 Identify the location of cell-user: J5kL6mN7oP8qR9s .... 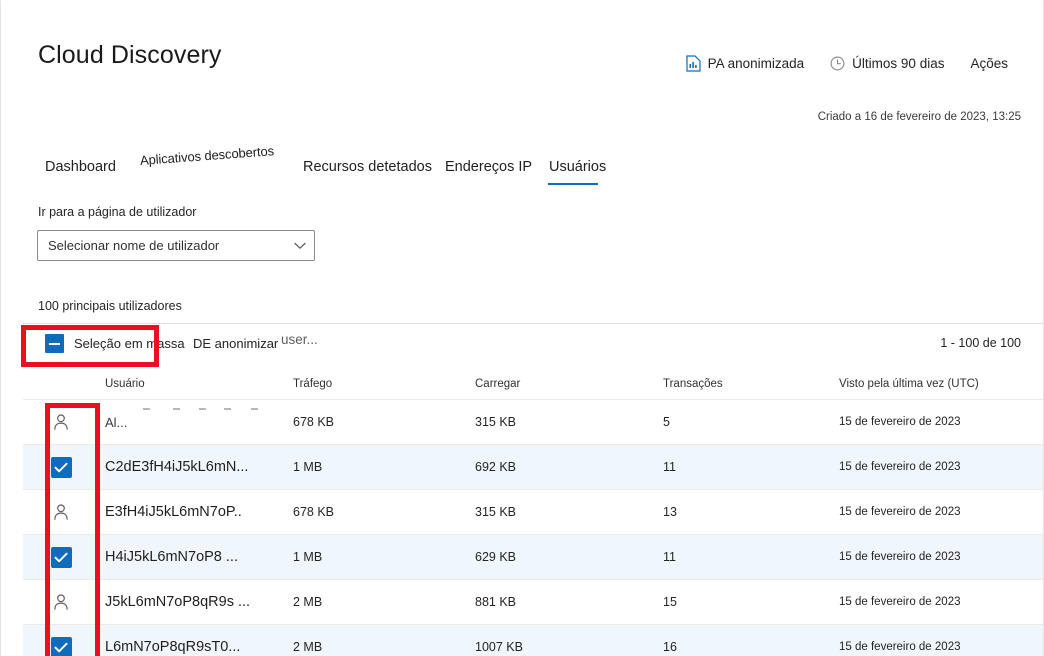
(197, 602).